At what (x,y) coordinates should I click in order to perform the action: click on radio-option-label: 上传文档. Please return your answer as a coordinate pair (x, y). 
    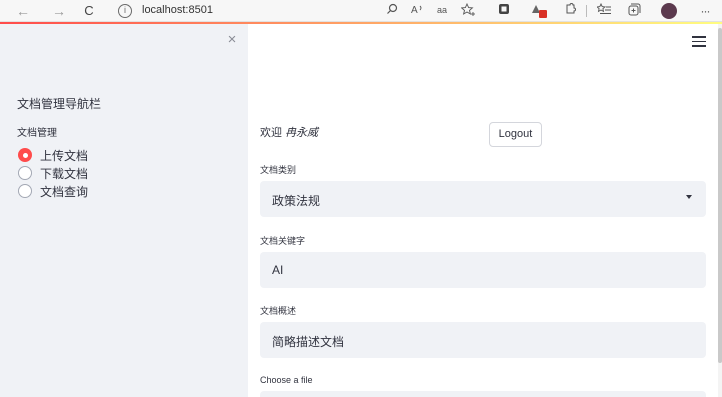
    Looking at the image, I should click on (64, 156).